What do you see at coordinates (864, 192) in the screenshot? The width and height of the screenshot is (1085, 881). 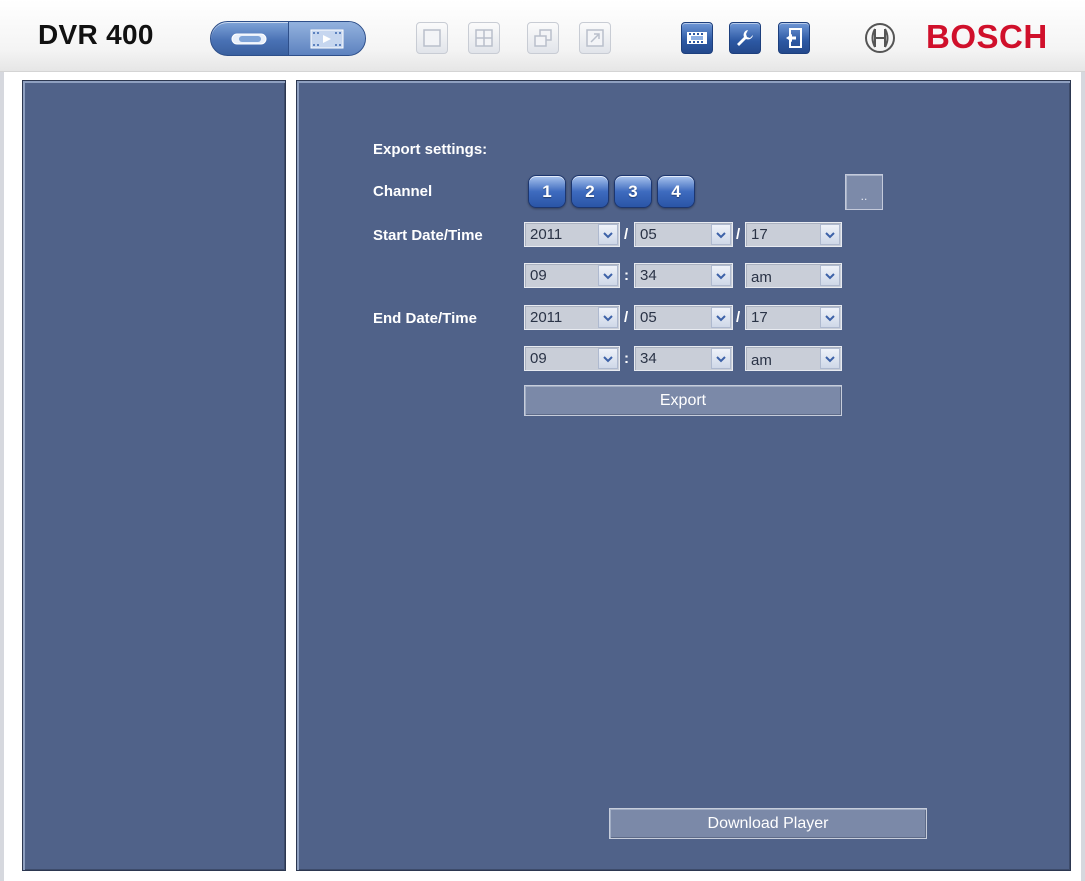 I see `more-channels-button: ..` at bounding box center [864, 192].